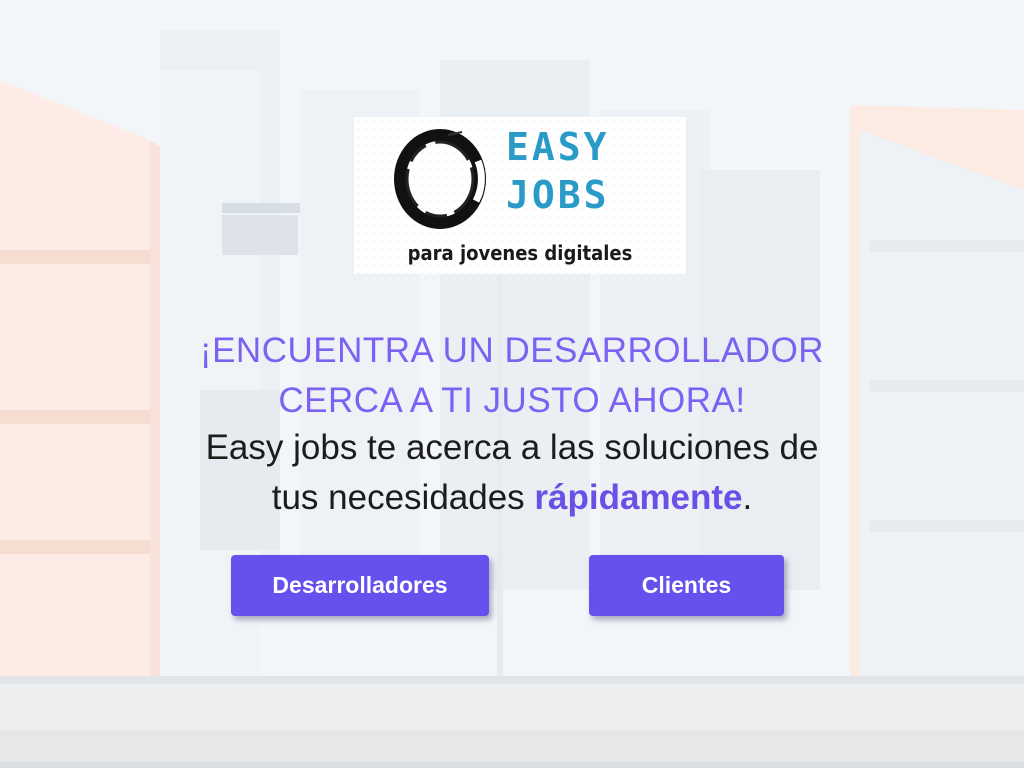 The width and height of the screenshot is (1024, 768). What do you see at coordinates (638, 497) in the screenshot?
I see `hero-subline-emphasis: rápidamente` at bounding box center [638, 497].